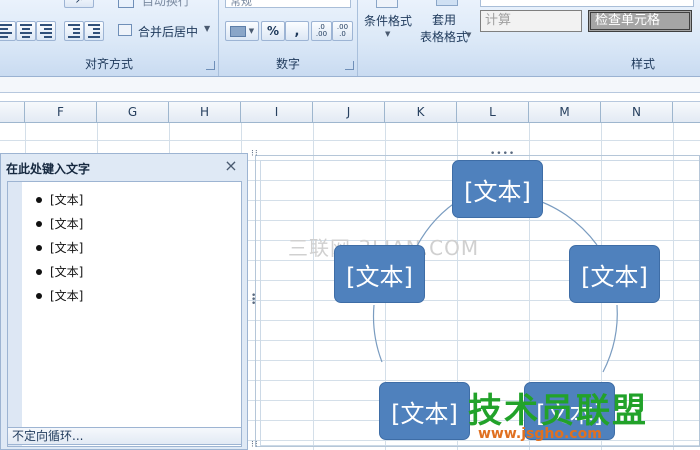 Image resolution: width=700 pixels, height=450 pixels. What do you see at coordinates (48, 169) in the screenshot?
I see `text-pane-title: 在此处键入文字` at bounding box center [48, 169].